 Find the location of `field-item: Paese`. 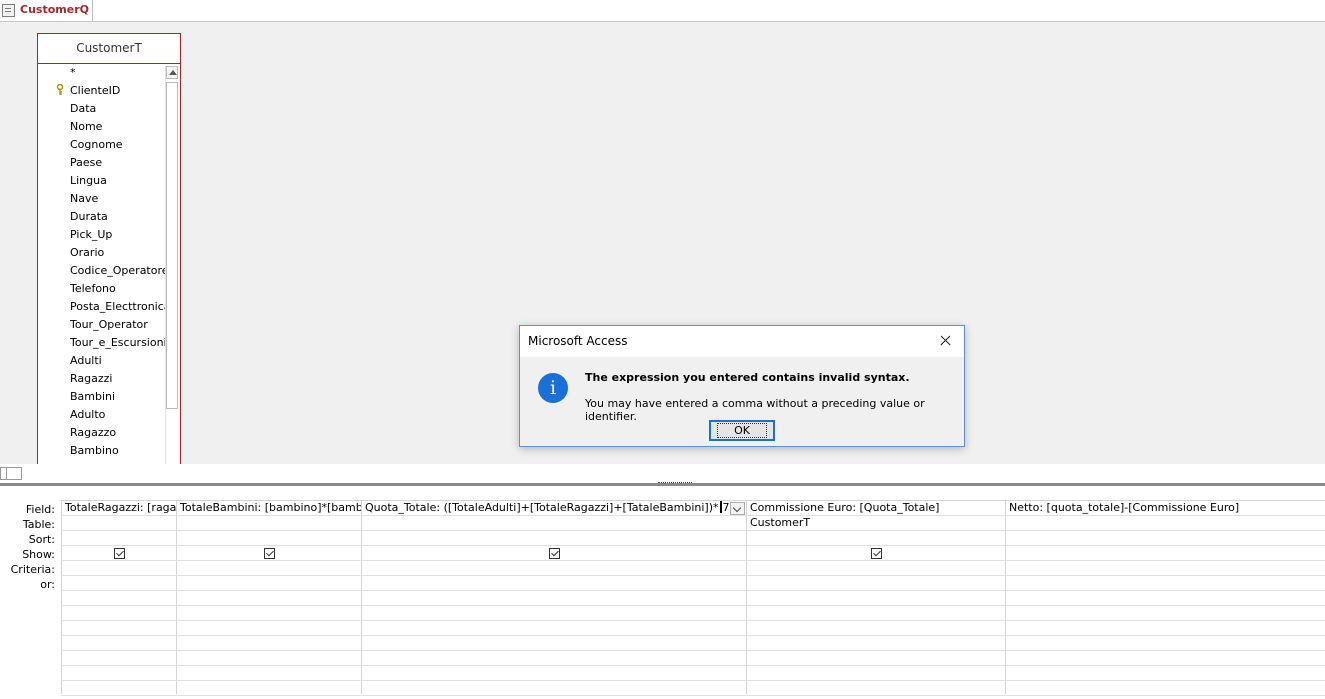

field-item: Paese is located at coordinates (101, 163).